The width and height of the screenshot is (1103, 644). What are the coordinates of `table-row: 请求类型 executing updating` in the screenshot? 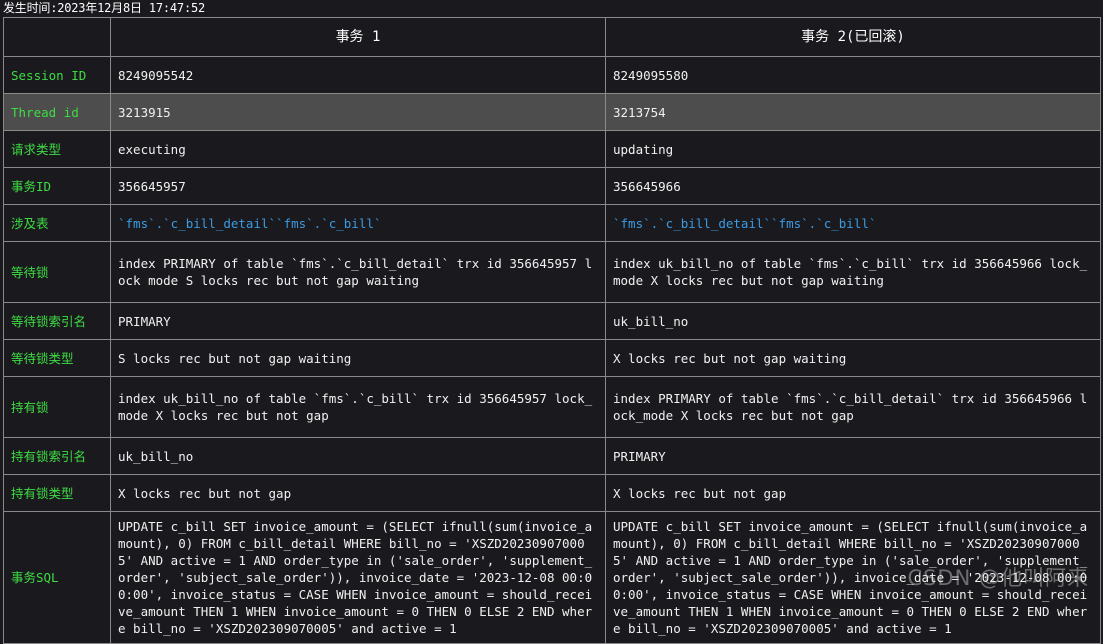 It's located at (552, 149).